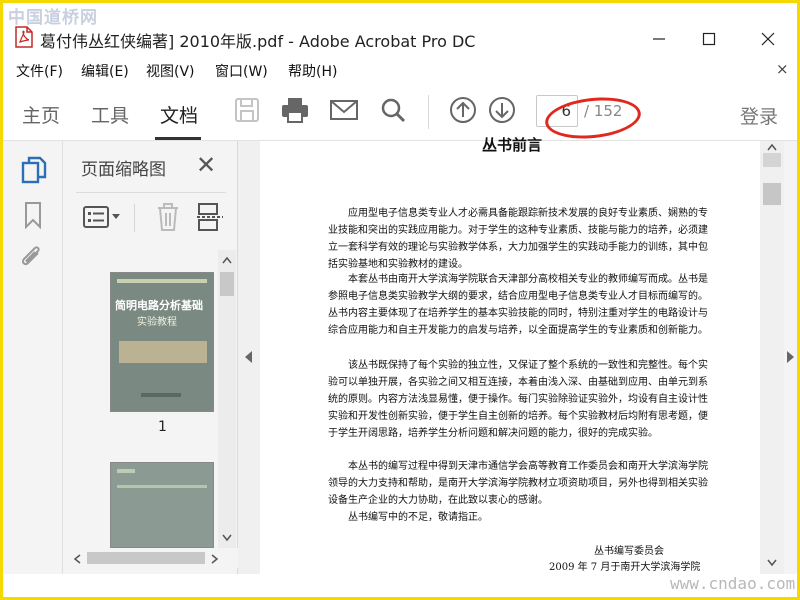 The width and height of the screenshot is (800, 600). I want to click on scrollbar-track-segment, so click(772, 160).